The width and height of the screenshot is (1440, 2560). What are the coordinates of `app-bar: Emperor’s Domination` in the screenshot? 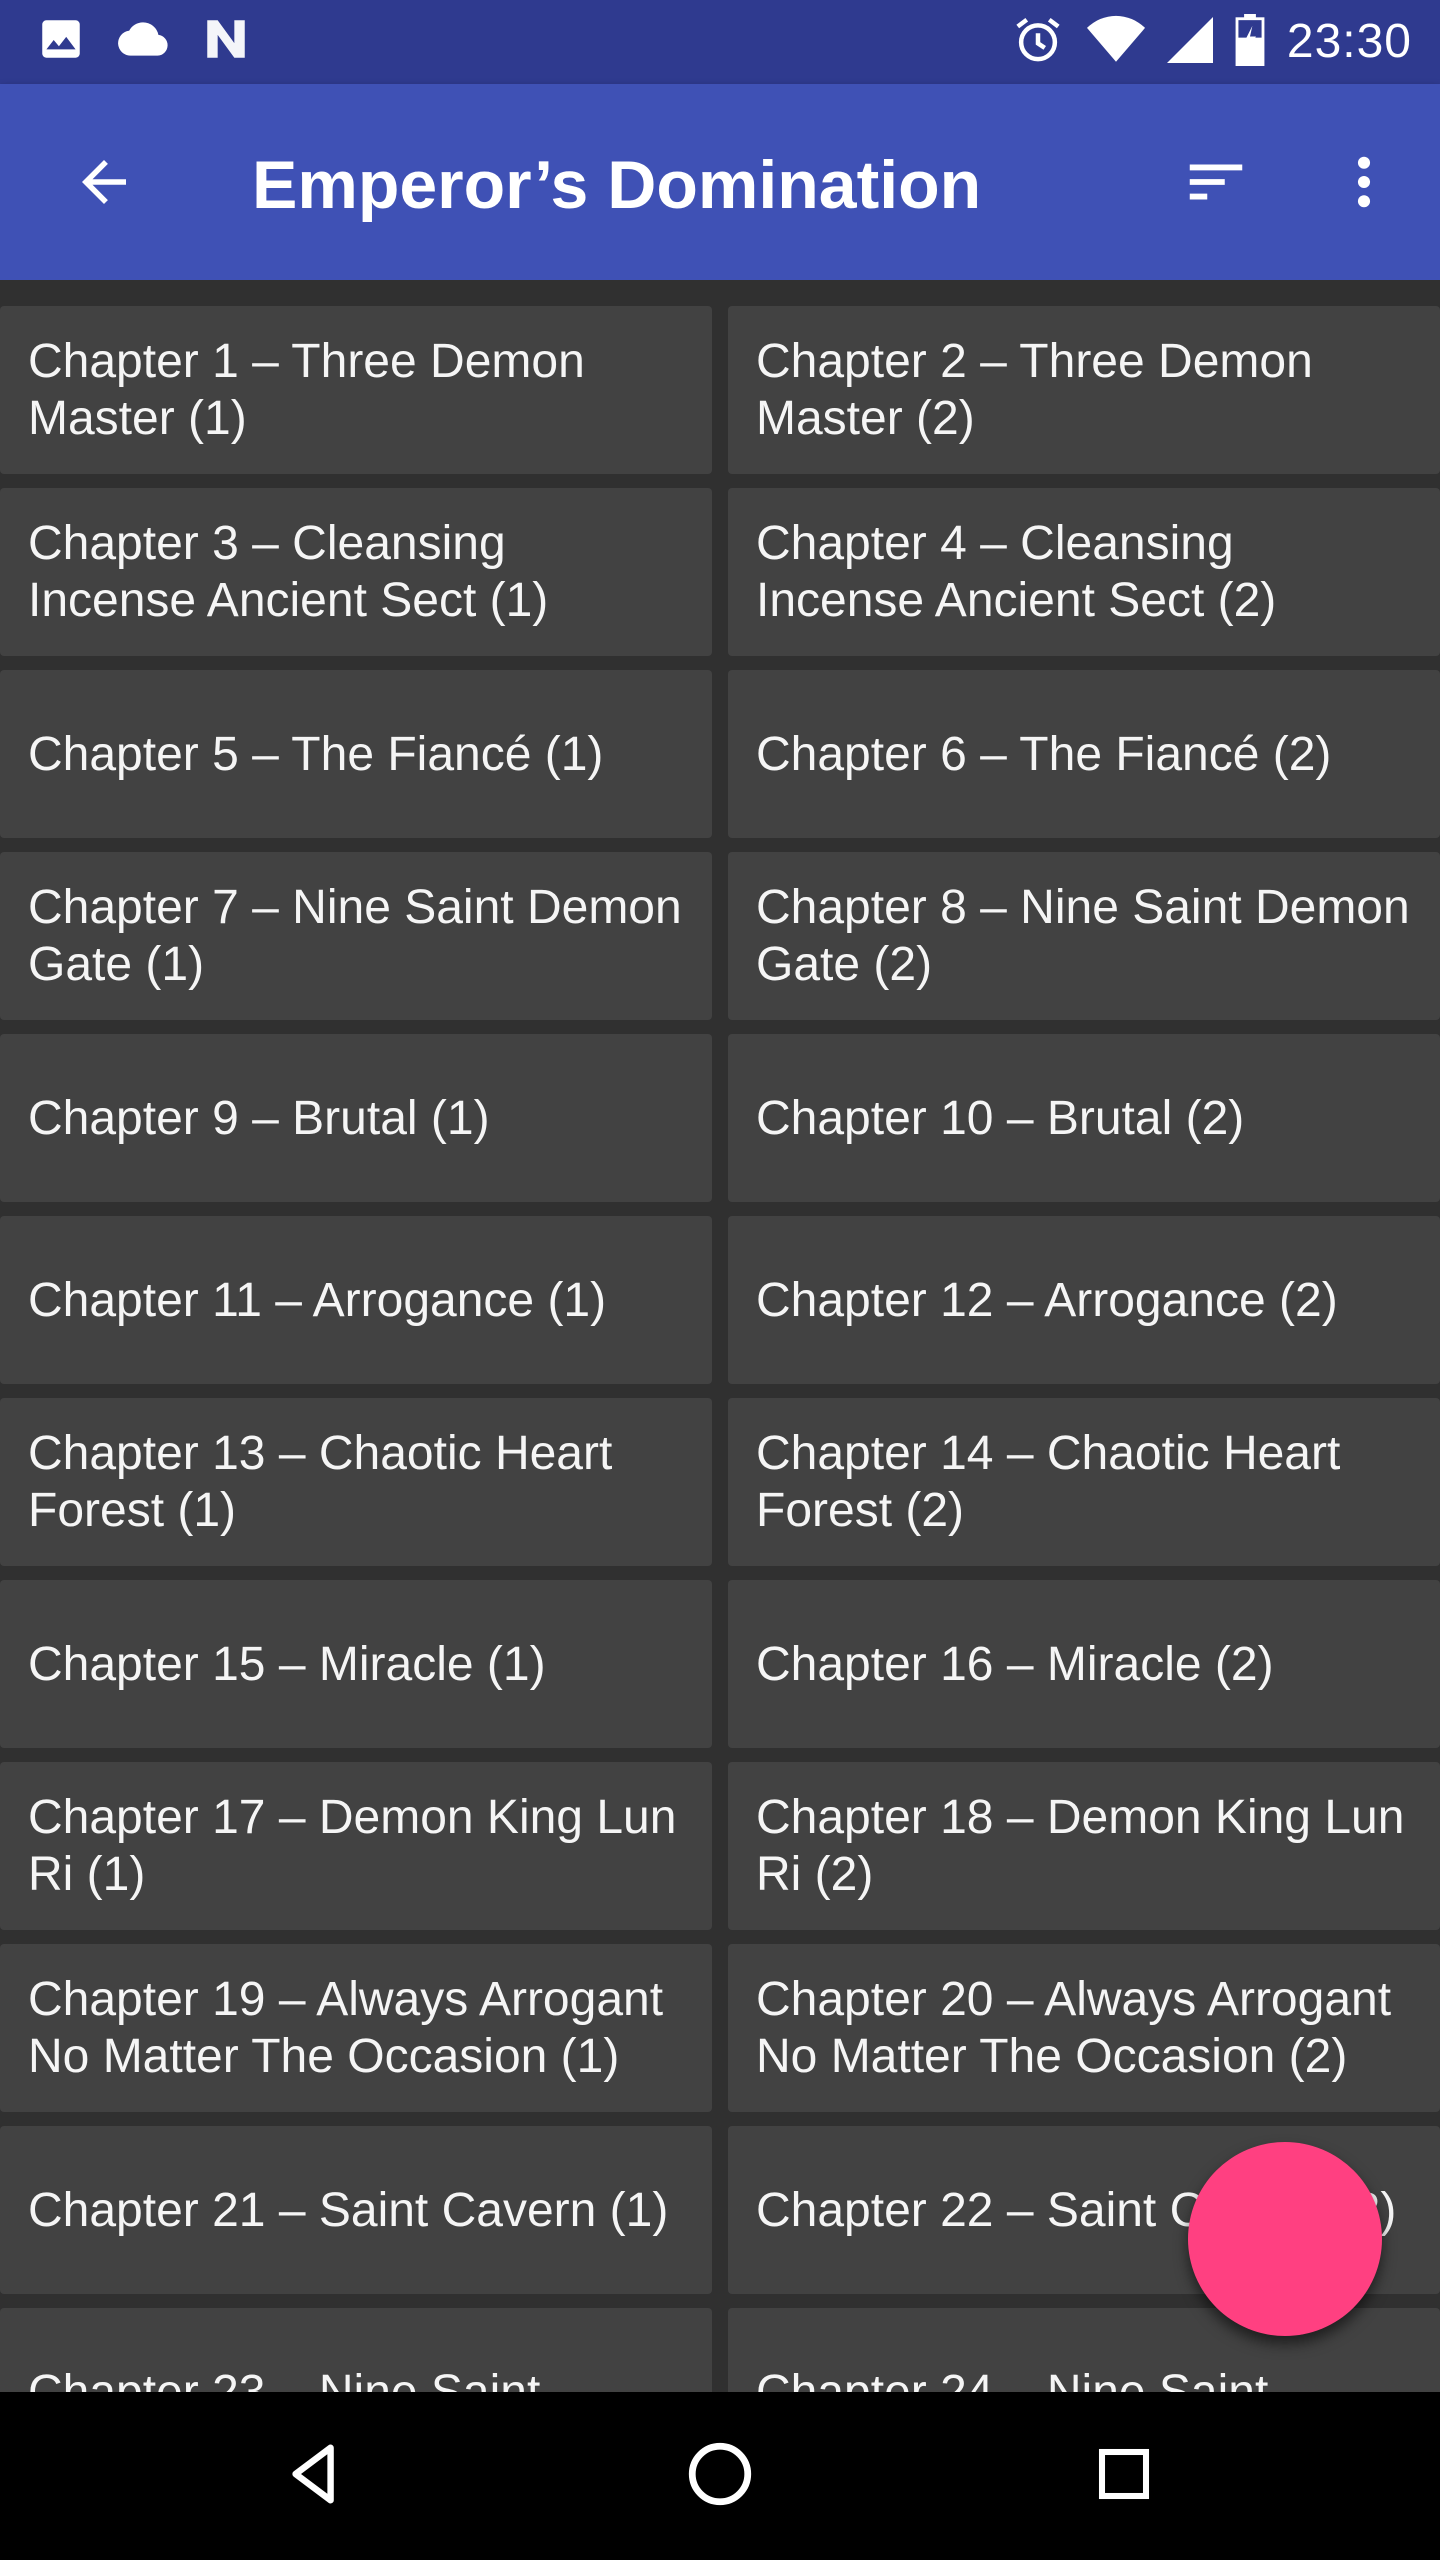 It's located at (720, 182).